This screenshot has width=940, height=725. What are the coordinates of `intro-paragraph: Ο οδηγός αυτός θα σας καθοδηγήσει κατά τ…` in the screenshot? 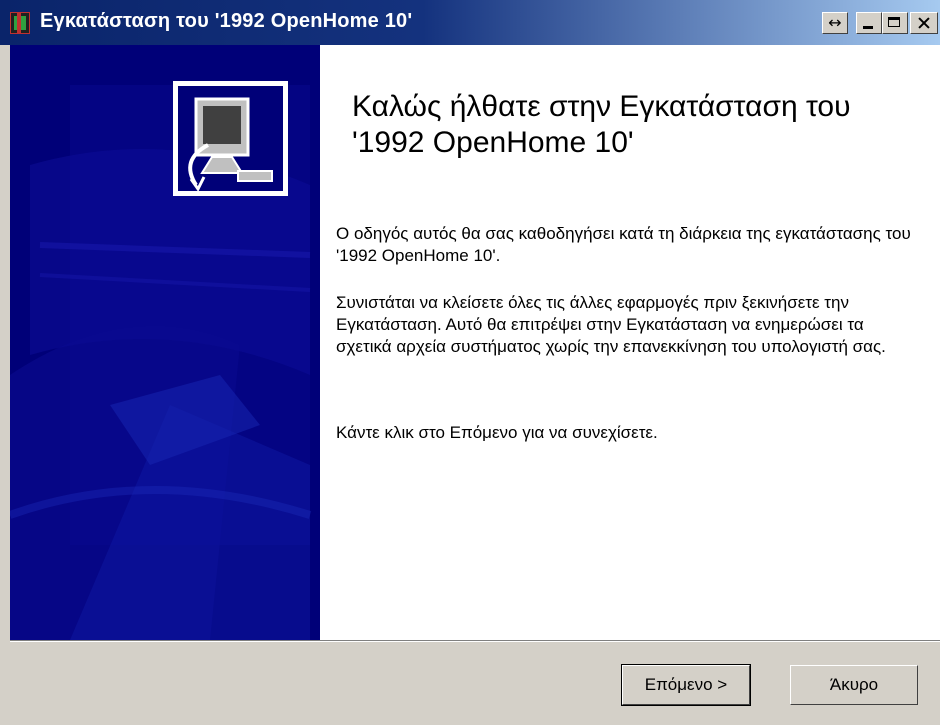 It's located at (623, 244).